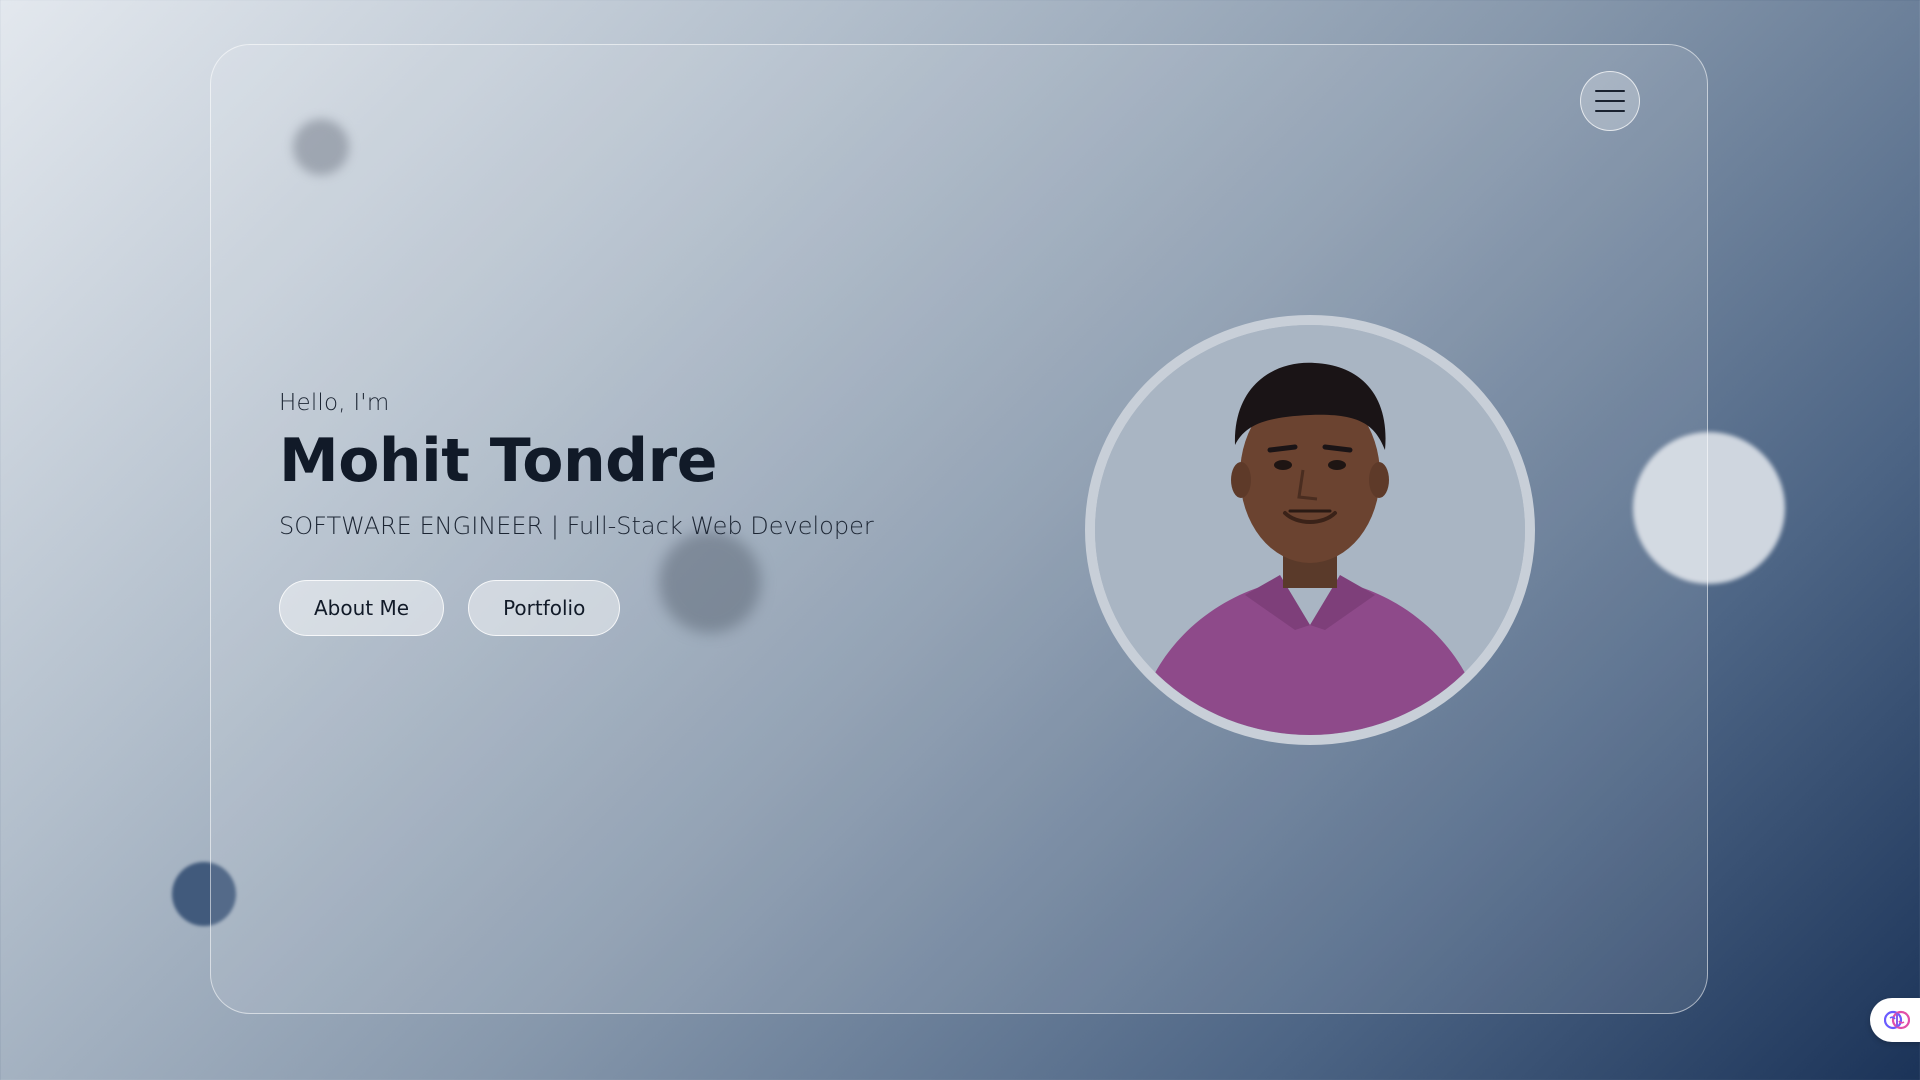 This screenshot has width=1920, height=1080. I want to click on greeting-text: Hello, I'm, so click(334, 403).